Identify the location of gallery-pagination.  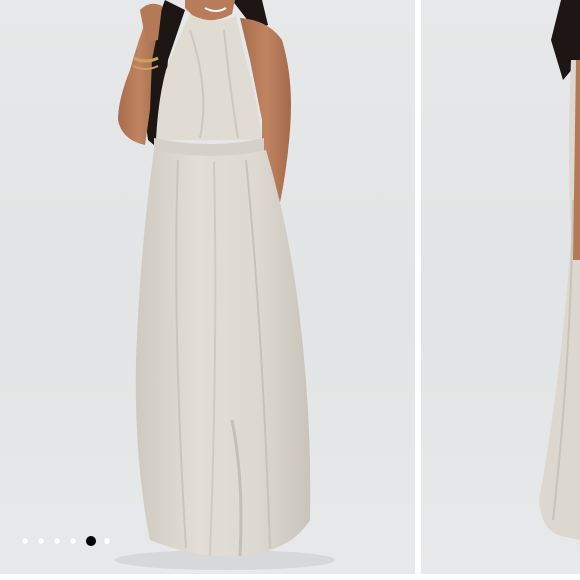
(71, 541).